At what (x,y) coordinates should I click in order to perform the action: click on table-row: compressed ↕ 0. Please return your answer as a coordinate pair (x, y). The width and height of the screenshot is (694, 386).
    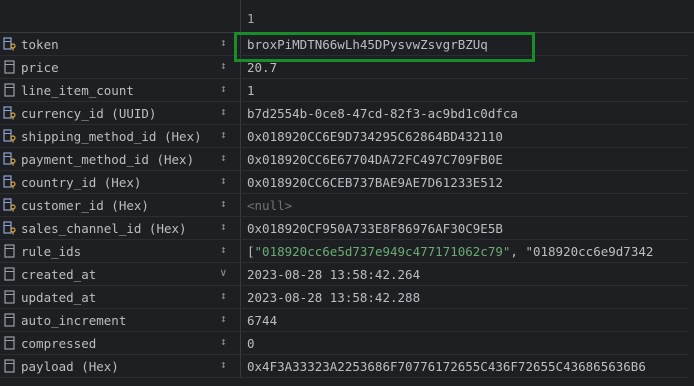
    Looking at the image, I should click on (347, 343).